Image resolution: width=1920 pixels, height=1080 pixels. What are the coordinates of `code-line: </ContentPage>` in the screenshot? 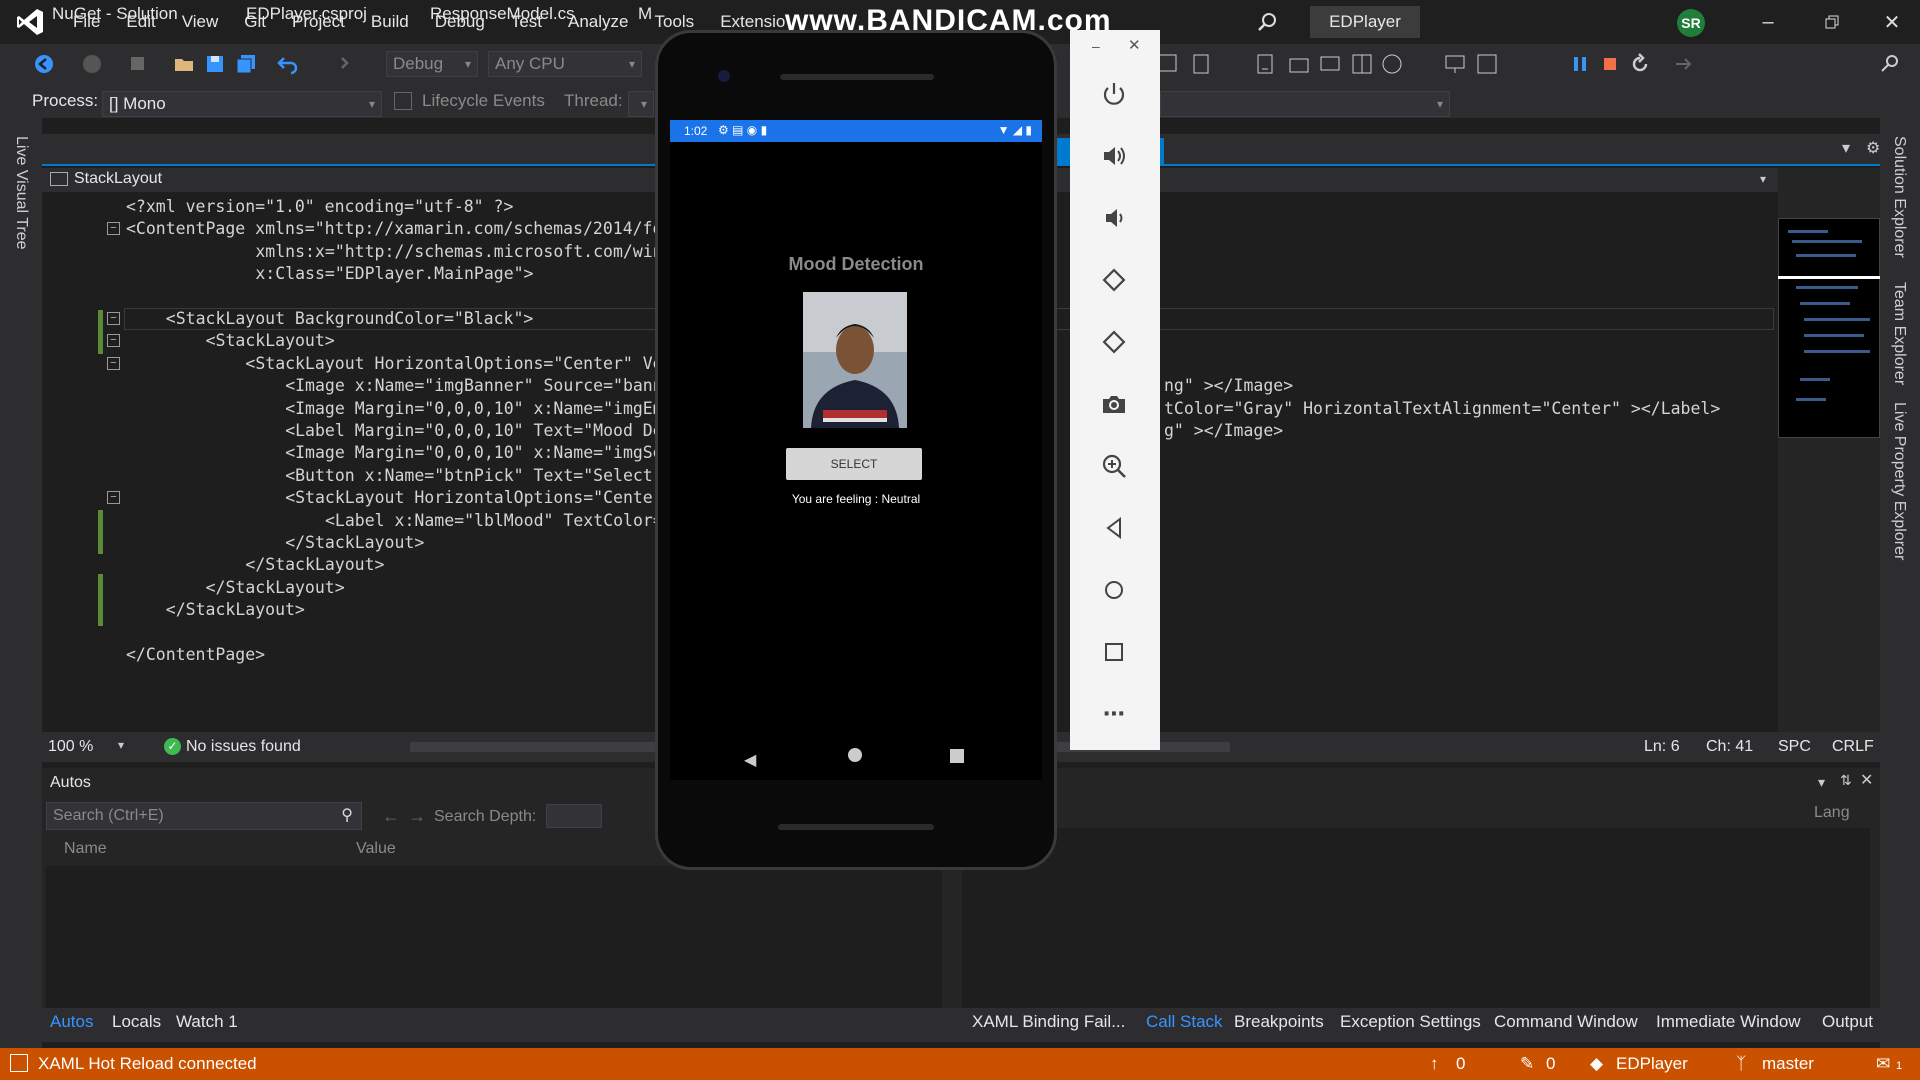 It's located at (390, 655).